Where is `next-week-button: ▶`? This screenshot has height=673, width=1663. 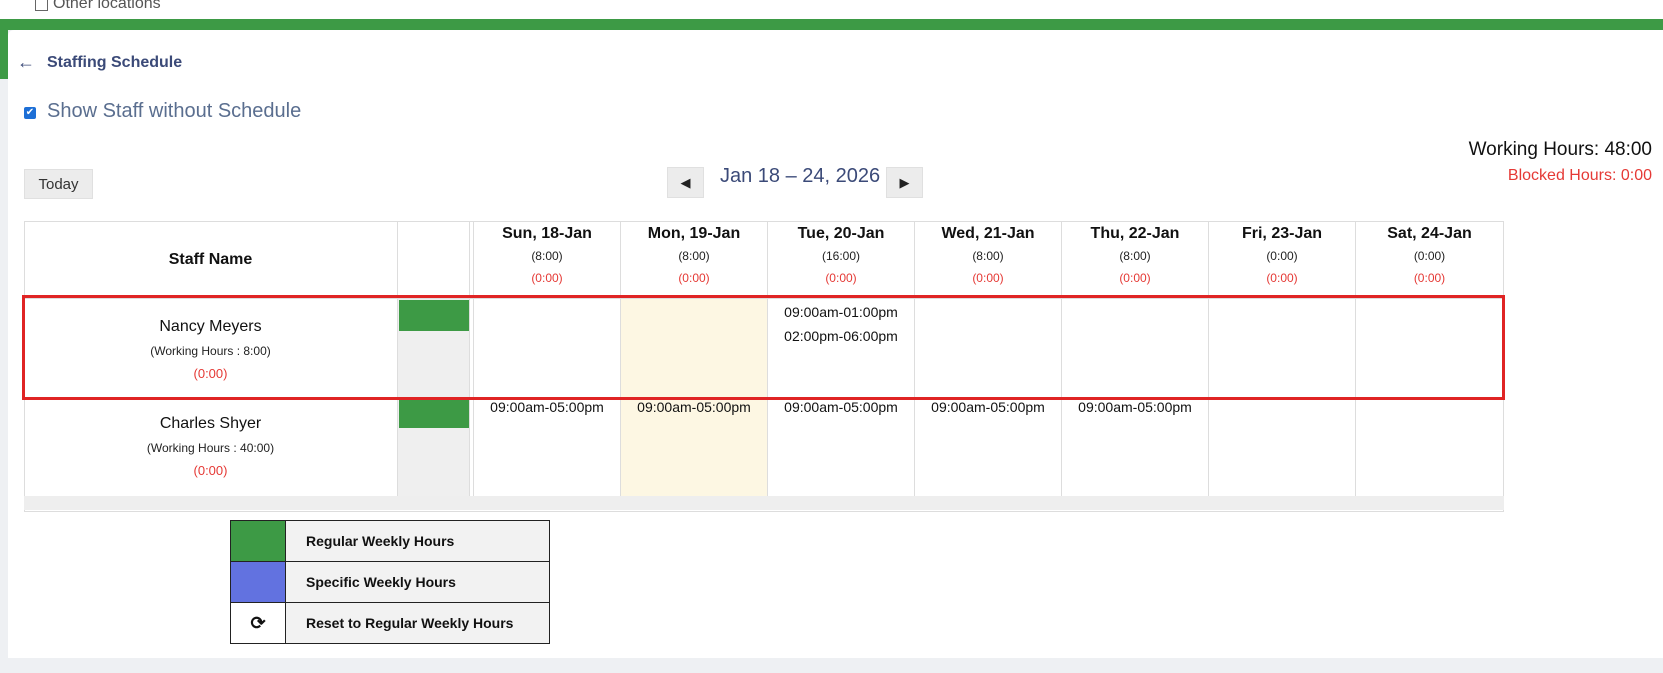
next-week-button: ▶ is located at coordinates (904, 182).